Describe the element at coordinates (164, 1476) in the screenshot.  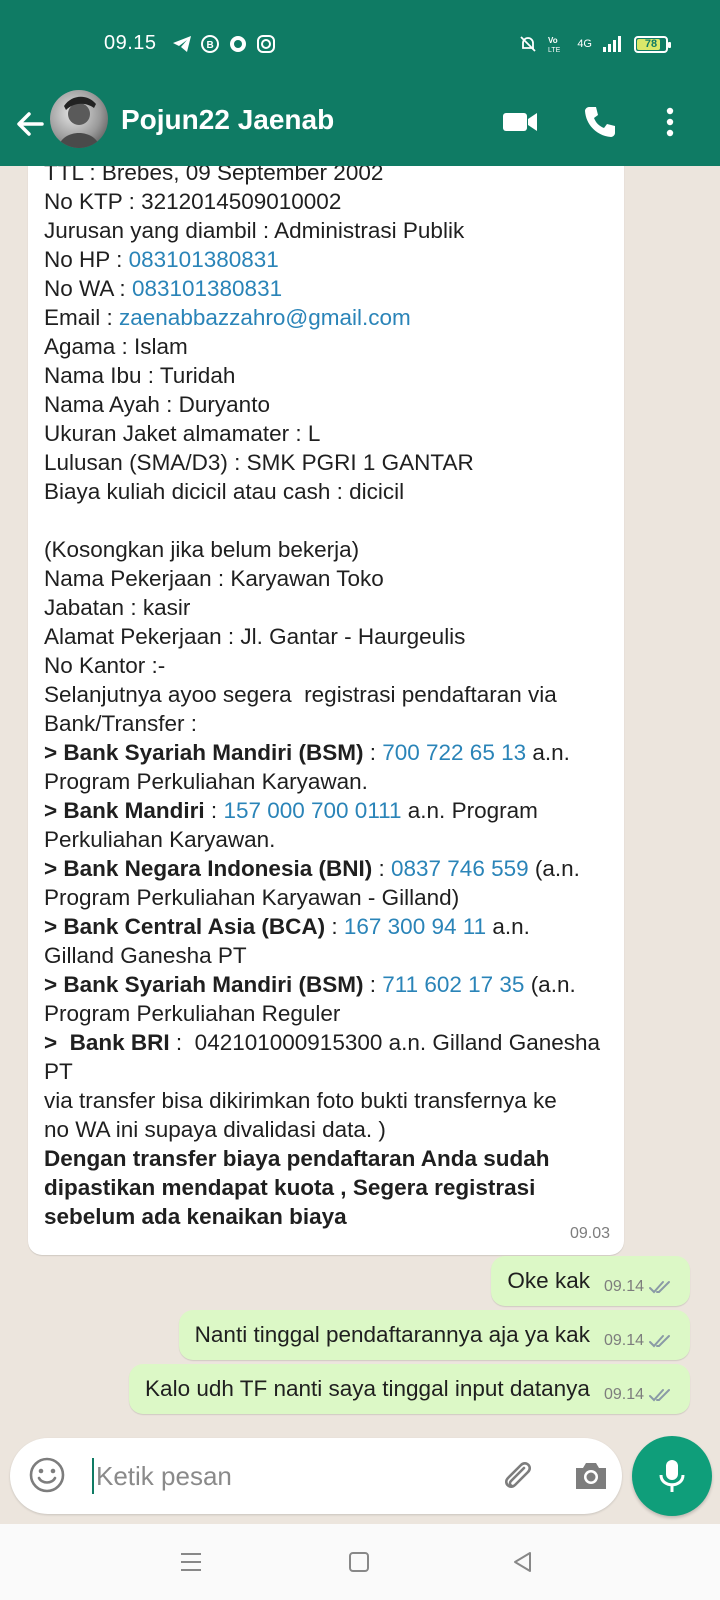
I see `message-input: Ketik pesan` at that location.